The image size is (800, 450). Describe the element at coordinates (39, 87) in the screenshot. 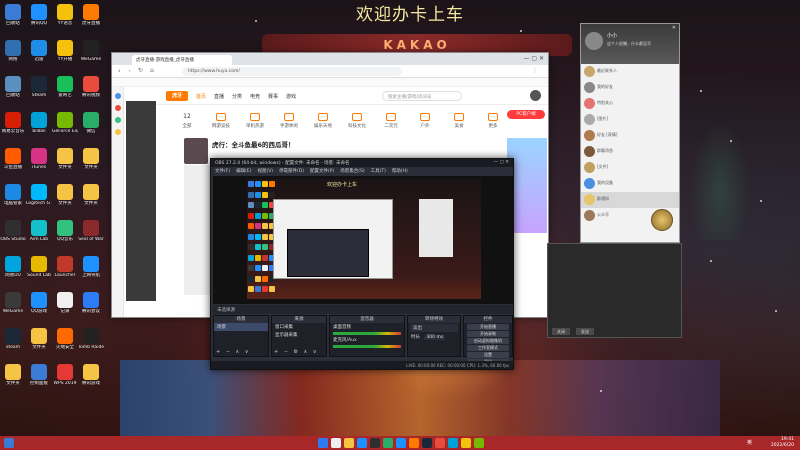

I see `desktop-icon: Steam` at that location.